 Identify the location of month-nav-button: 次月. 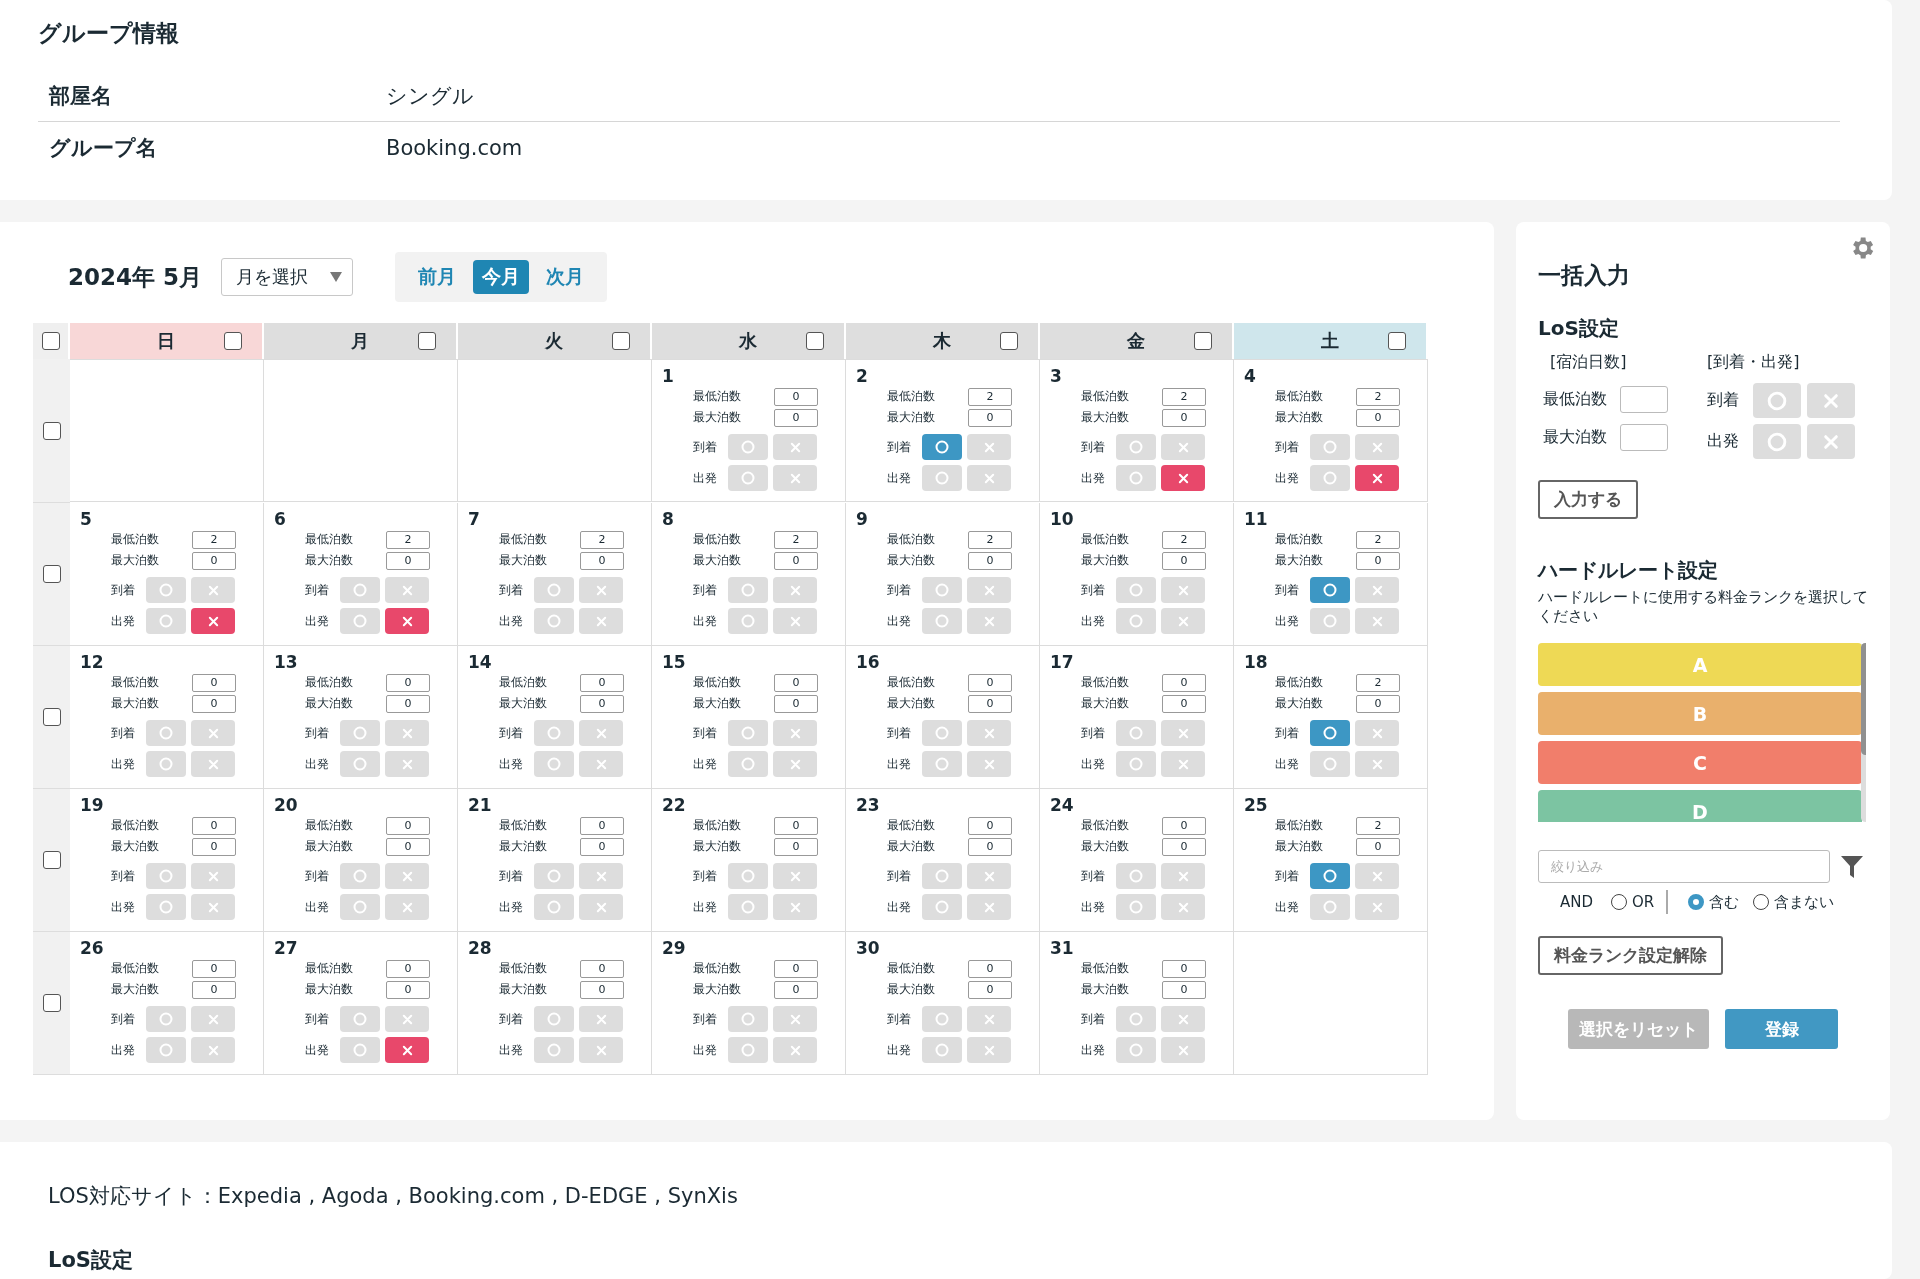
(565, 277).